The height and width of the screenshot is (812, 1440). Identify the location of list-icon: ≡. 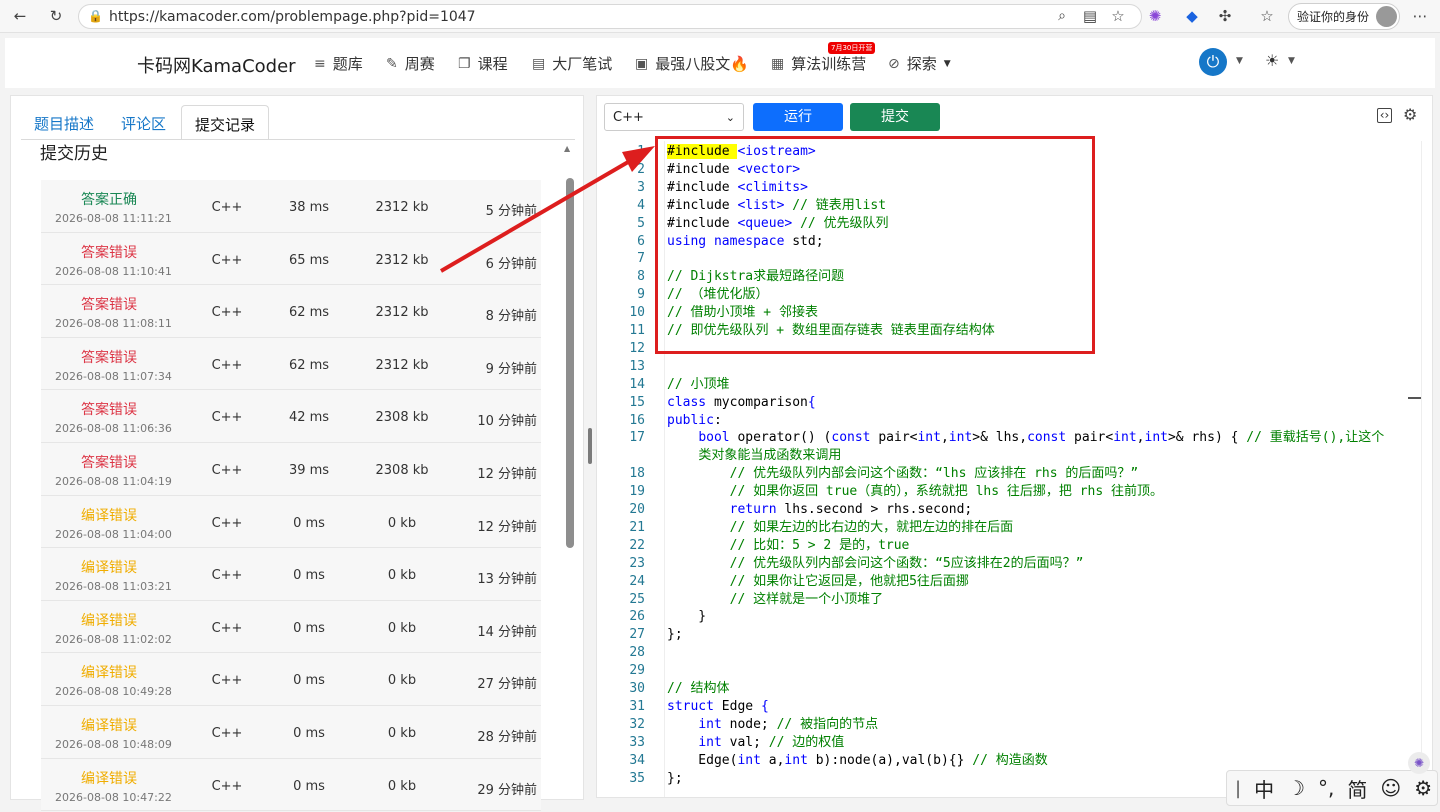
(320, 63).